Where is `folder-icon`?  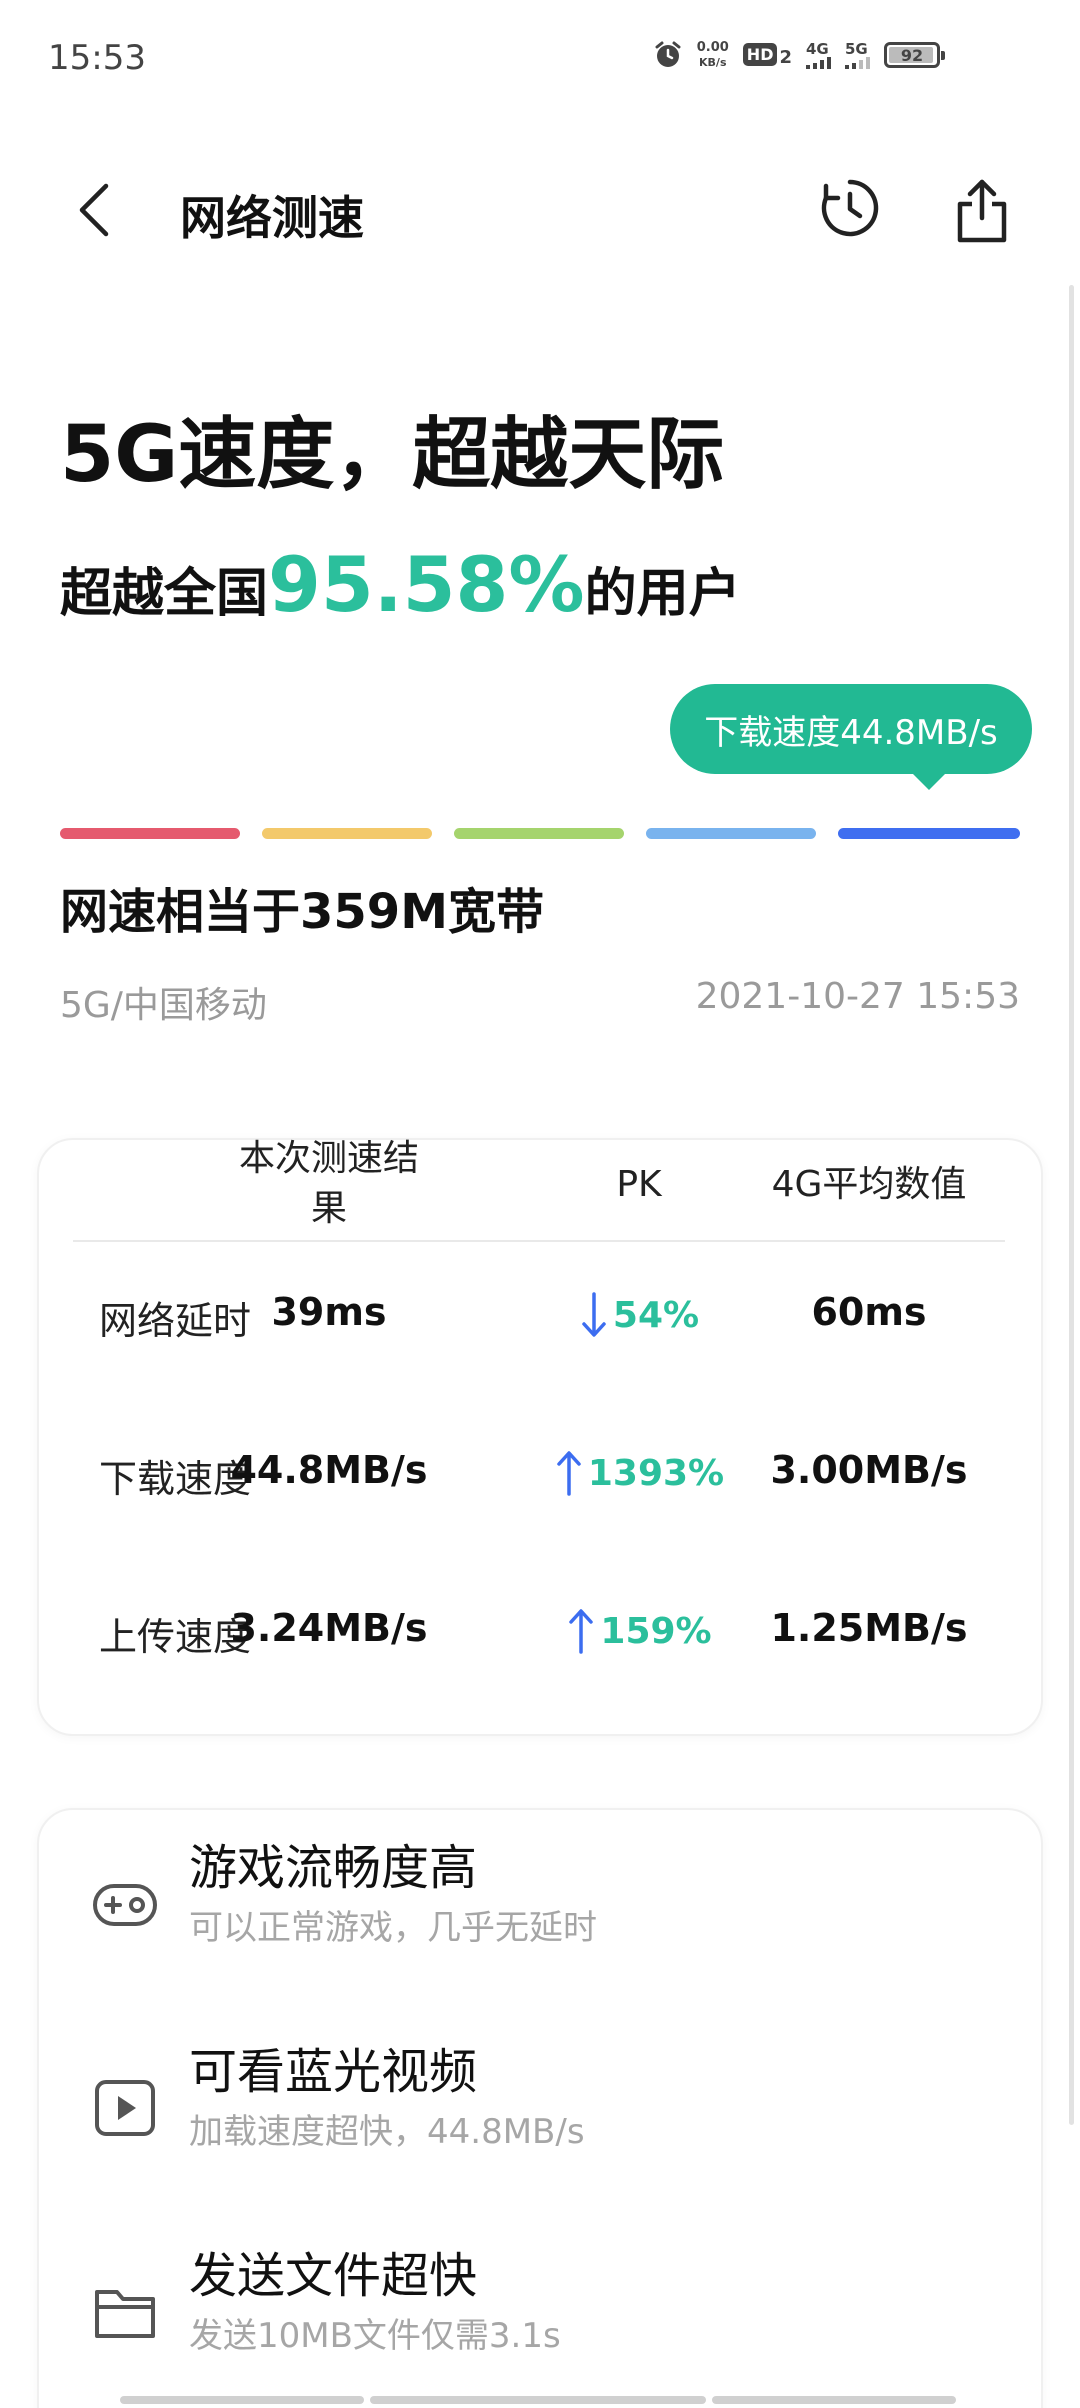 folder-icon is located at coordinates (125, 2314).